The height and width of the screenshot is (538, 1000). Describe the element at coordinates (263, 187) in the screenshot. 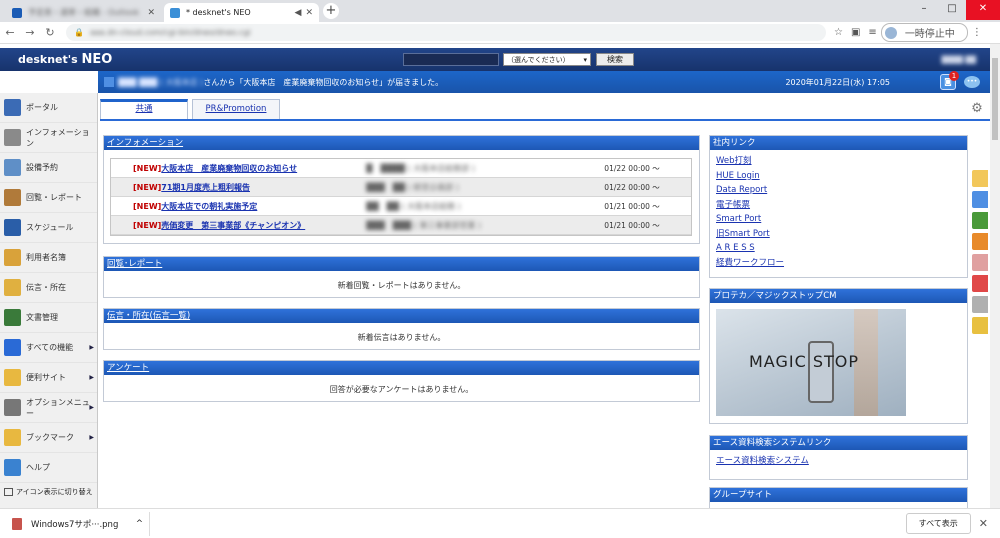

I see `info-title-link: 71期1月度売上粗利報告` at that location.